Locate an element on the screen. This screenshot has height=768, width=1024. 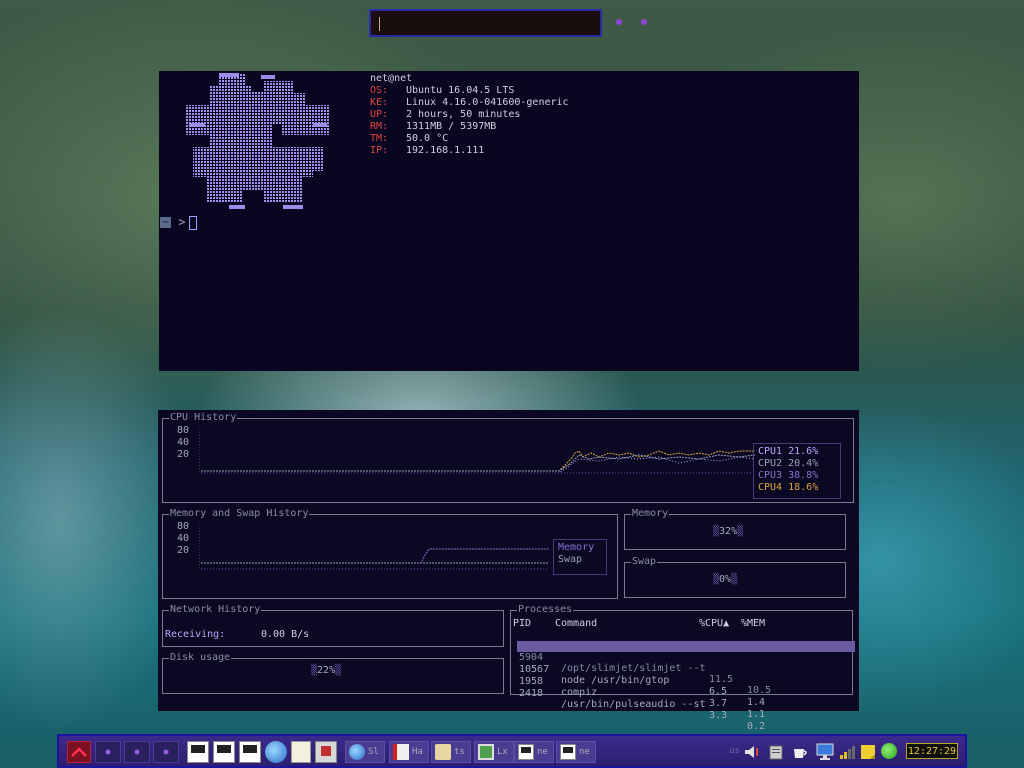
info-key-ip: IP: is located at coordinates (379, 150).